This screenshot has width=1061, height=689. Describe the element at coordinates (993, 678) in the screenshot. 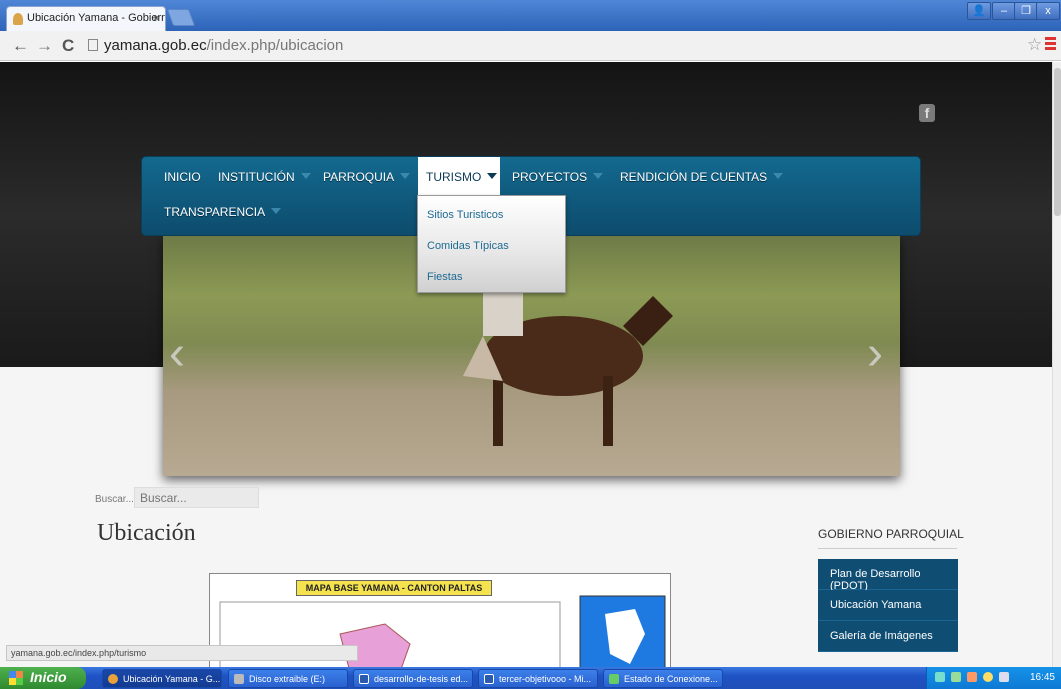

I see `system-tray: 16:45` at that location.